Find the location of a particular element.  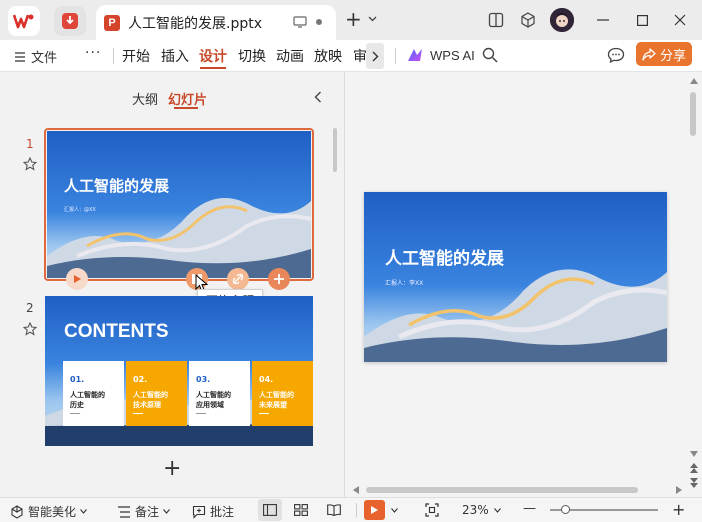

share-label: 分享 is located at coordinates (672, 56).